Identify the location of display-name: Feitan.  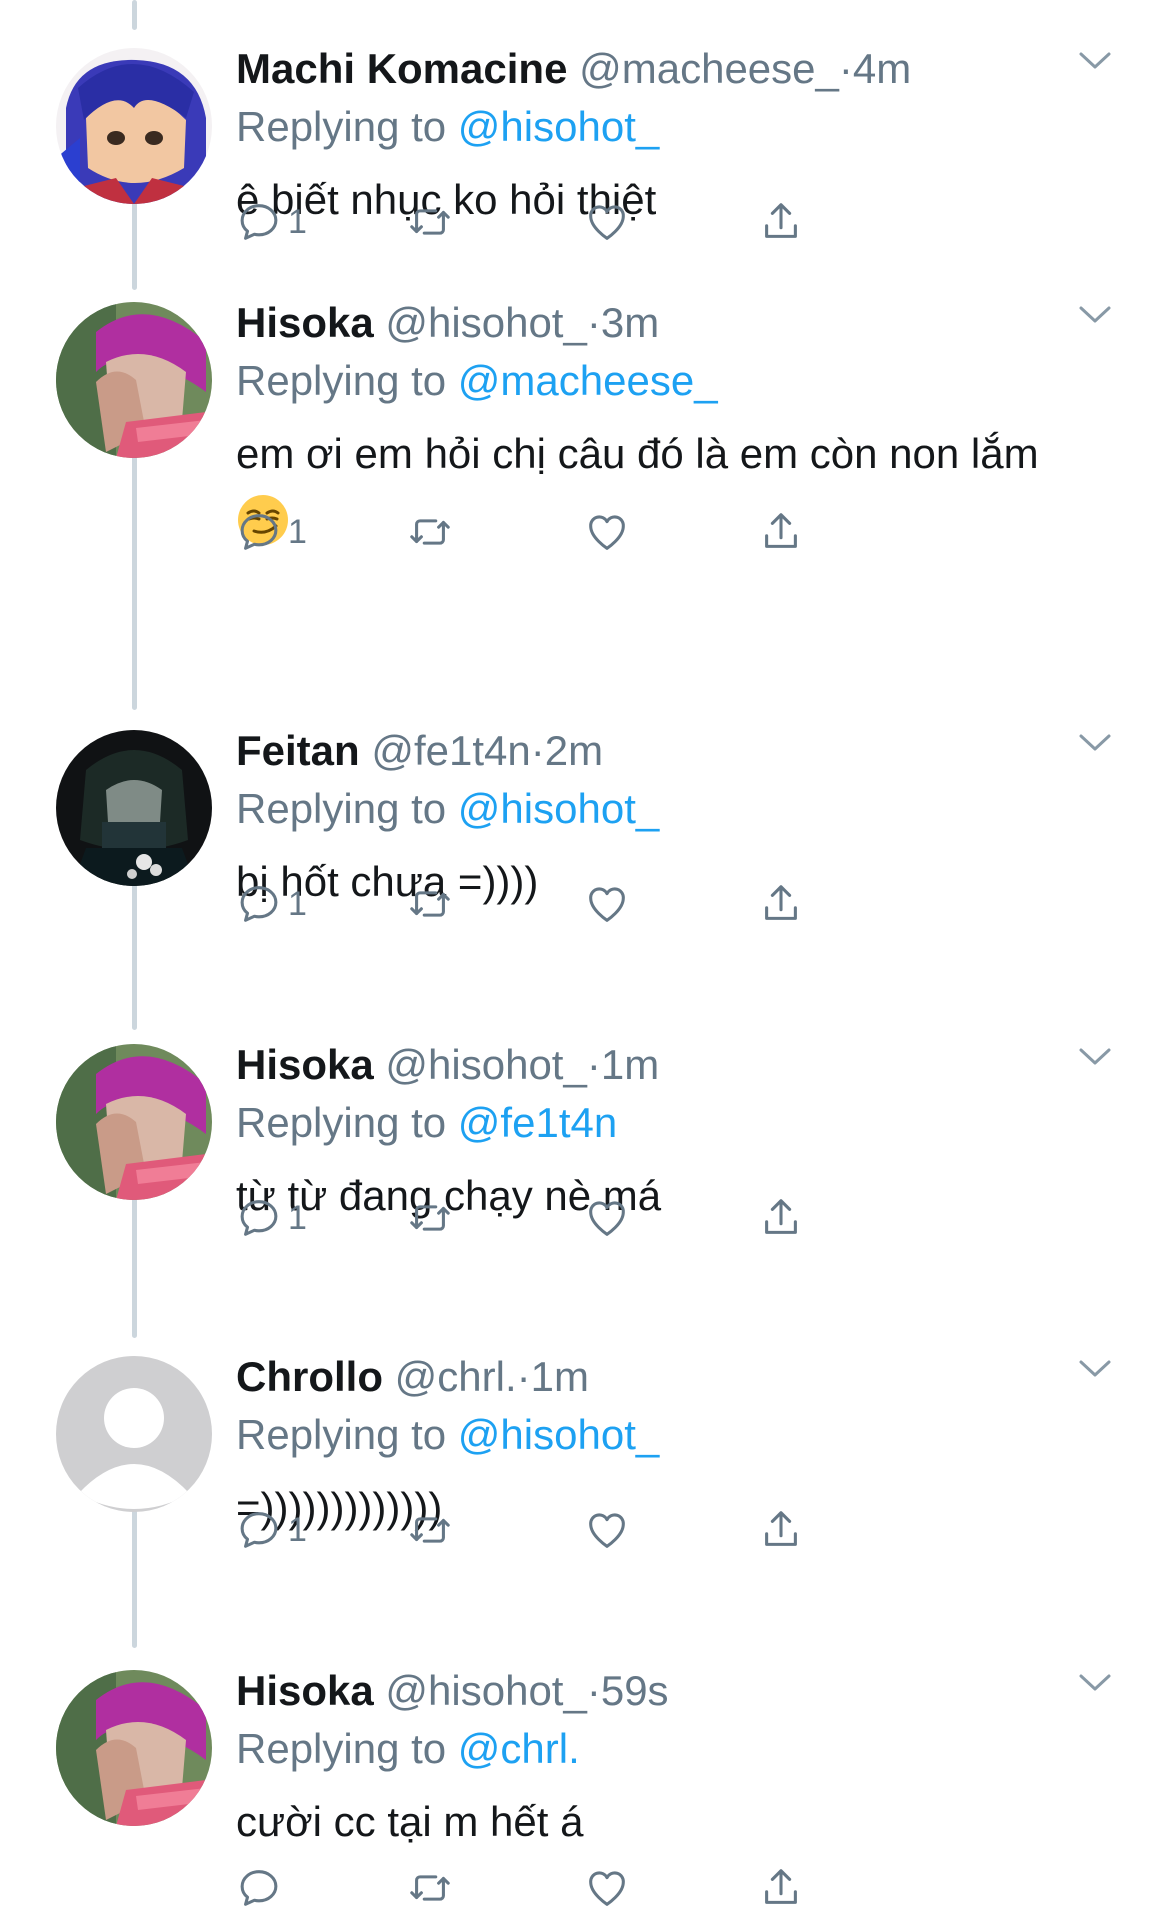
(298, 750).